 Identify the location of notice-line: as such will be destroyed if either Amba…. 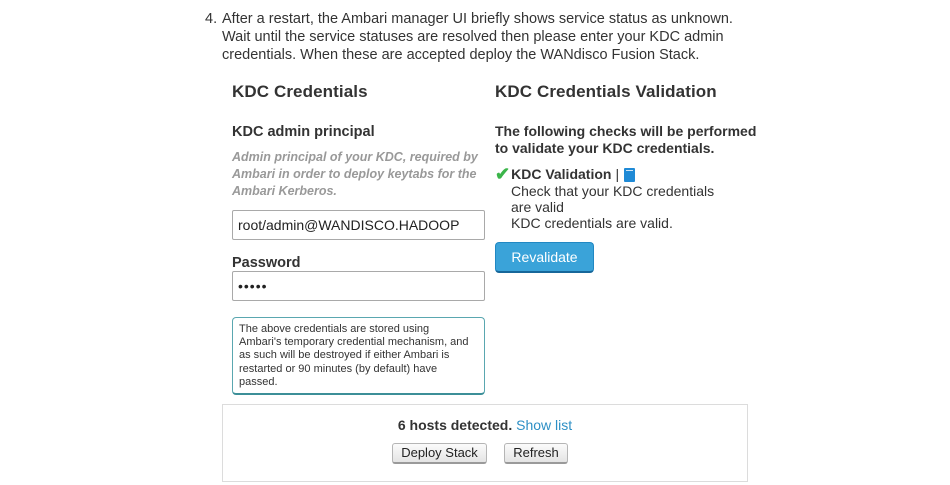
(344, 355).